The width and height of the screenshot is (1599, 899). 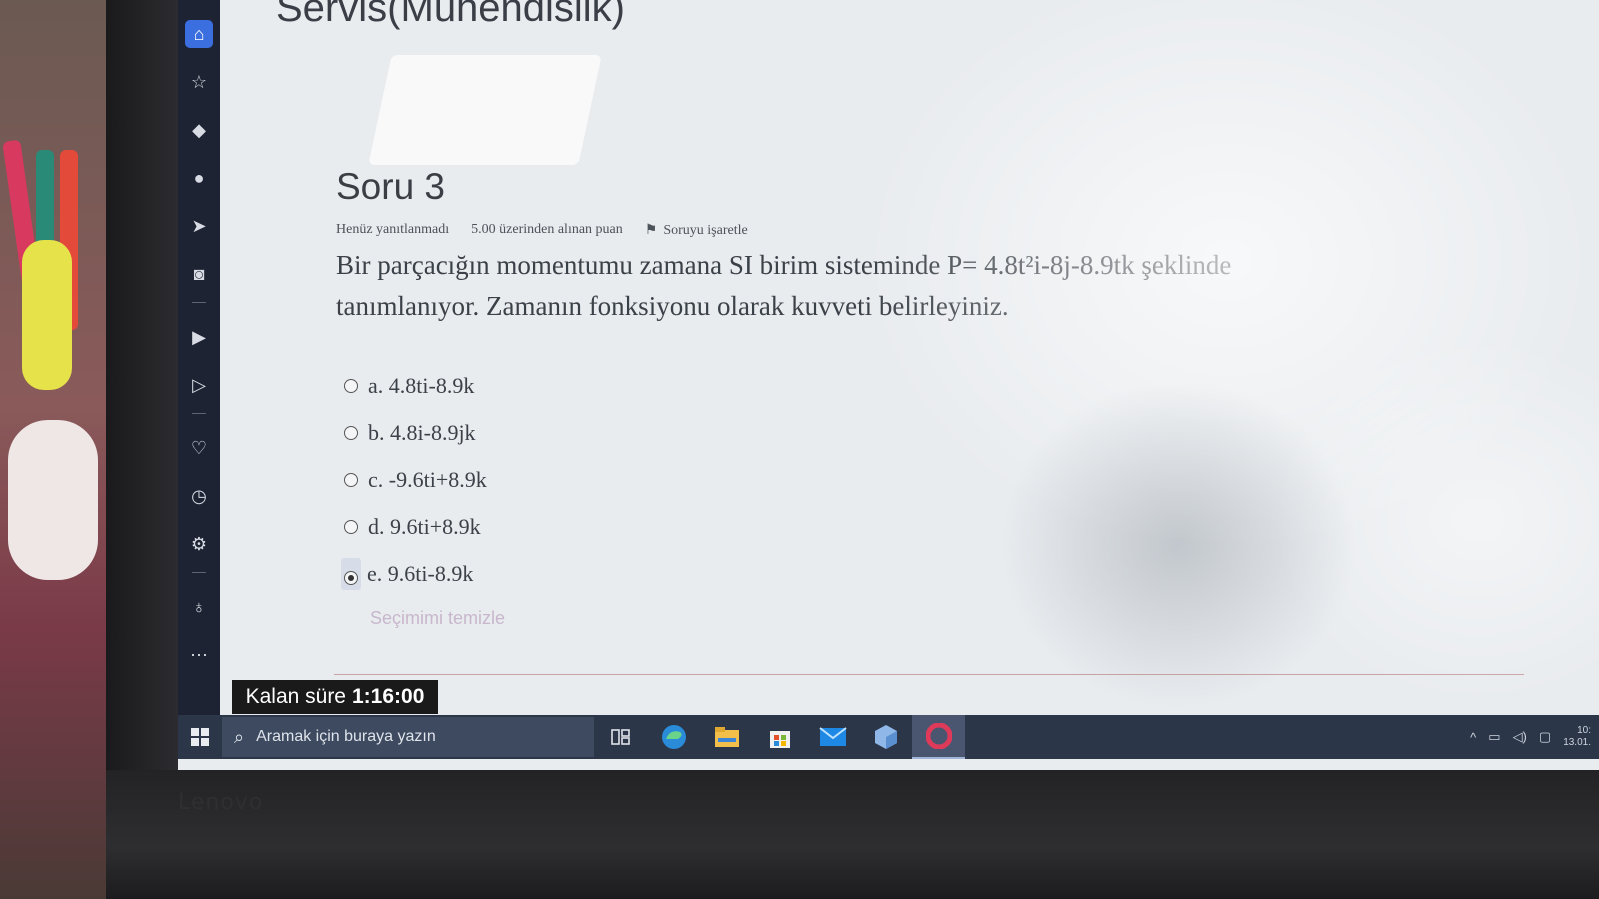 I want to click on reflection-glare, so click(x=485, y=110).